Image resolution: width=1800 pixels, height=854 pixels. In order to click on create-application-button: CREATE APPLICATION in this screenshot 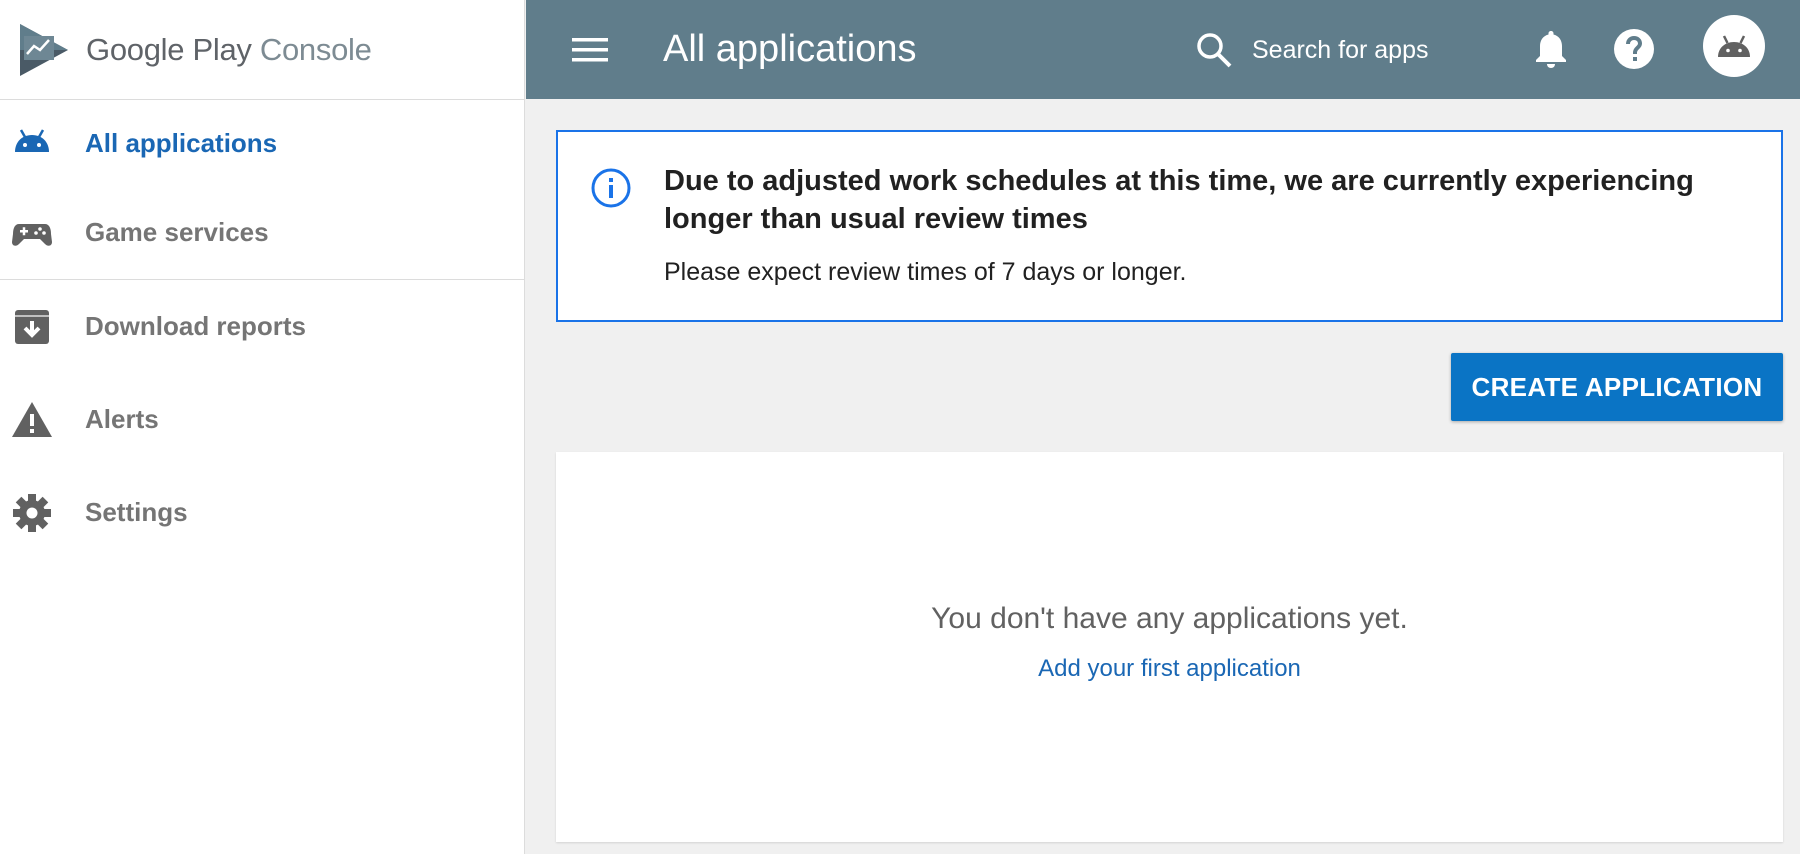, I will do `click(1617, 387)`.